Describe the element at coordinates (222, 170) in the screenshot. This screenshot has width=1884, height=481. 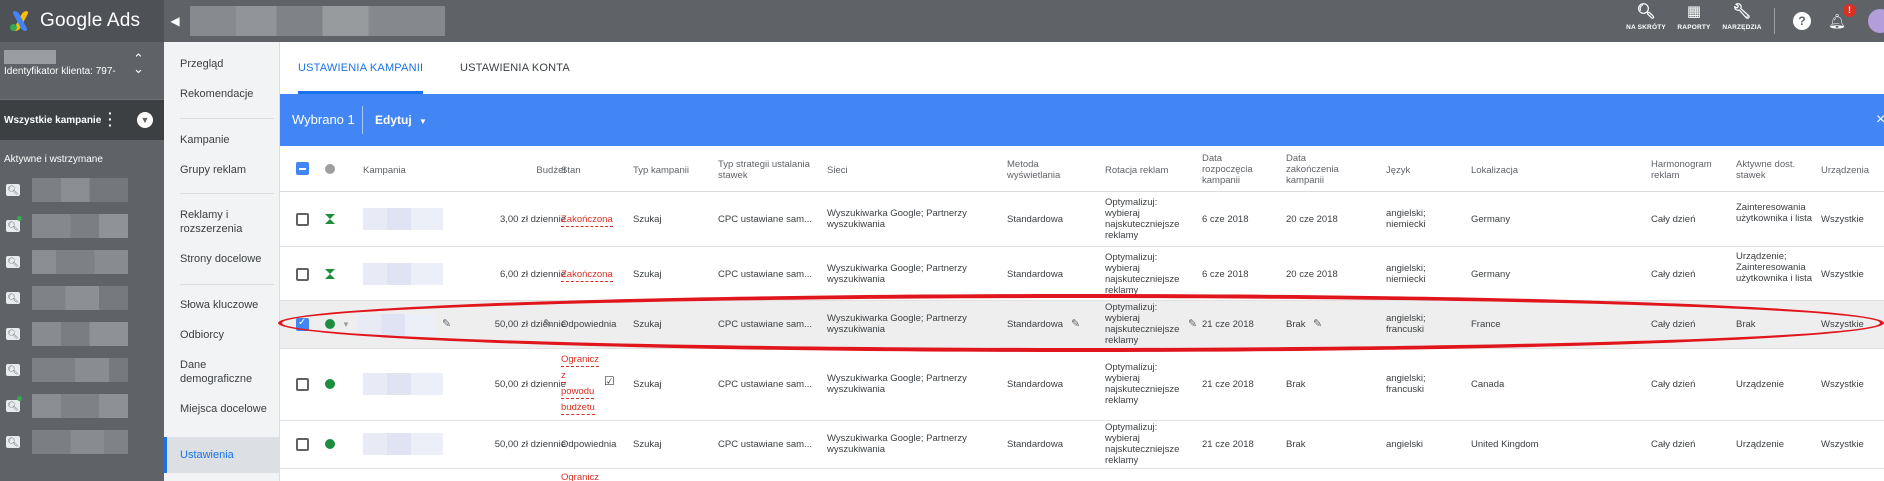
I see `nav-item-ad-groups: Grupy reklam` at that location.